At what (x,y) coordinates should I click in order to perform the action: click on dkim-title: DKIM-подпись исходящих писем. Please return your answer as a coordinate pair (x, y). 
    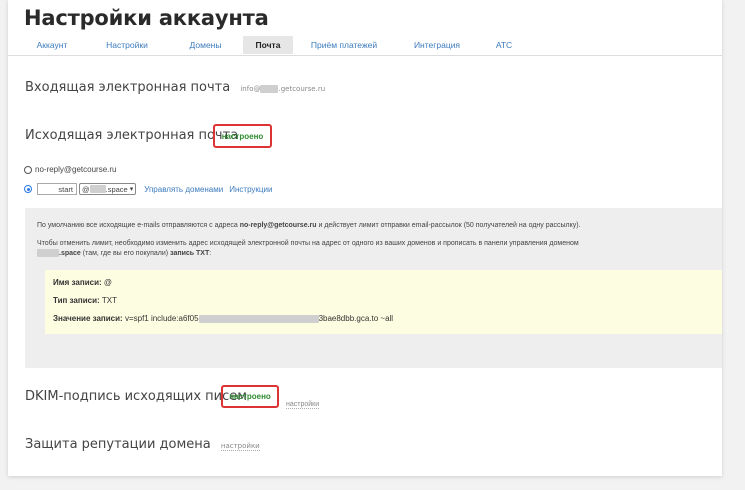
    Looking at the image, I should click on (136, 396).